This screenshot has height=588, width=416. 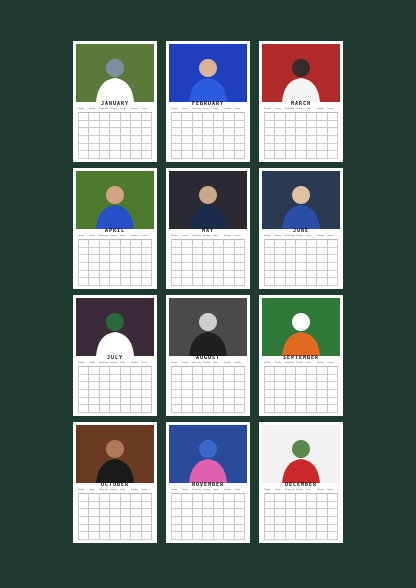 I want to click on weekday-label: Friday, so click(x=216, y=109).